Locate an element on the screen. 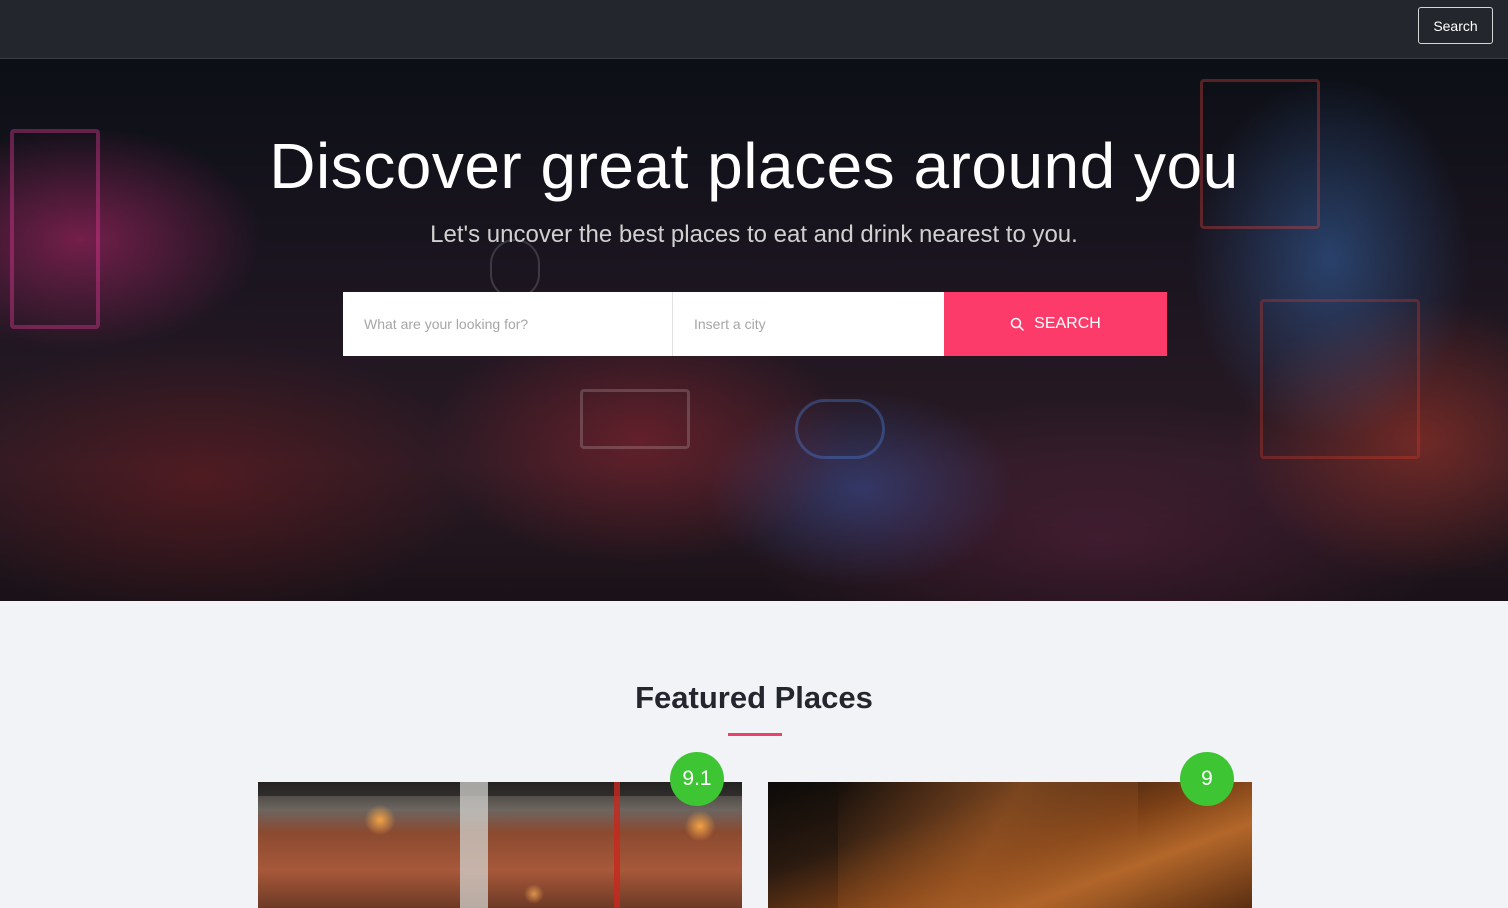  pipe-decoration is located at coordinates (617, 845).